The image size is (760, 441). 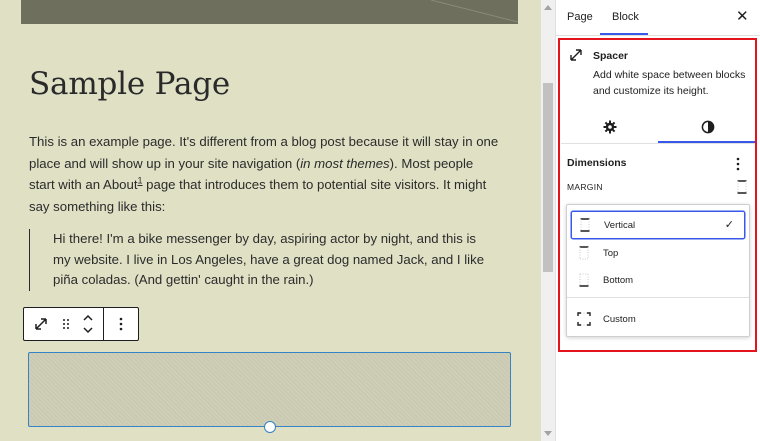 What do you see at coordinates (707, 142) in the screenshot?
I see `active-subtab-indicator` at bounding box center [707, 142].